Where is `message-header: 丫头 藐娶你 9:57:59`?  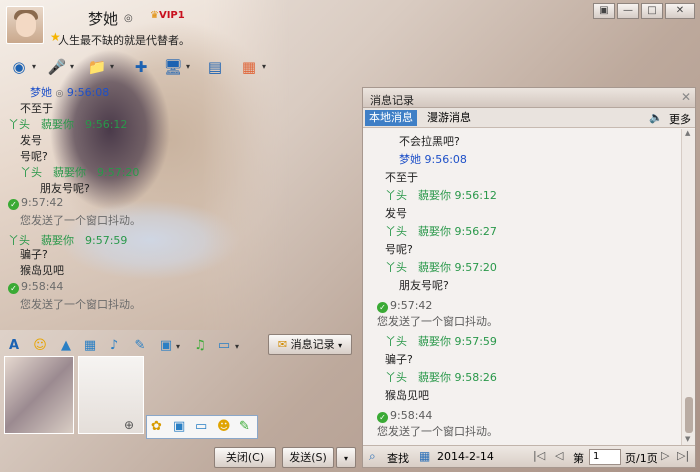 message-header: 丫头 藐娶你 9:57:59 is located at coordinates (441, 341).